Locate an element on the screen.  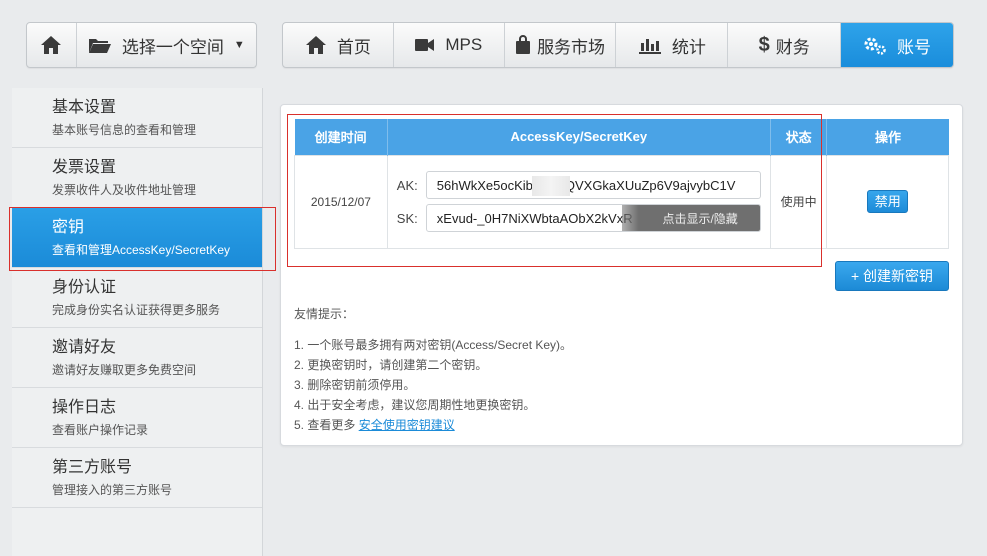
sidebar-item-third-party-accounts: 第三方账号 管理接入的第三方账号 is located at coordinates (137, 478).